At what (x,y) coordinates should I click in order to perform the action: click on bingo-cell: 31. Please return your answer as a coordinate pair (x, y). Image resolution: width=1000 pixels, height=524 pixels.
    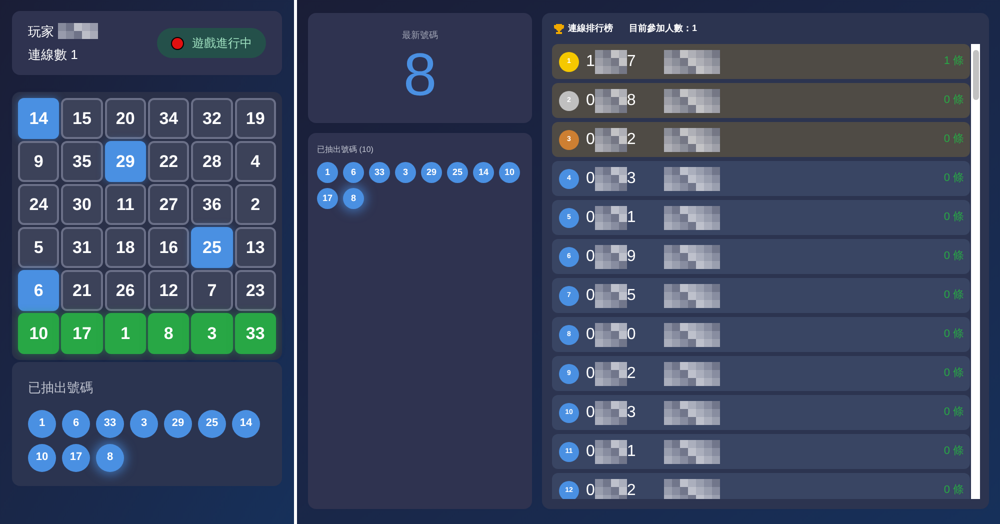
    Looking at the image, I should click on (82, 247).